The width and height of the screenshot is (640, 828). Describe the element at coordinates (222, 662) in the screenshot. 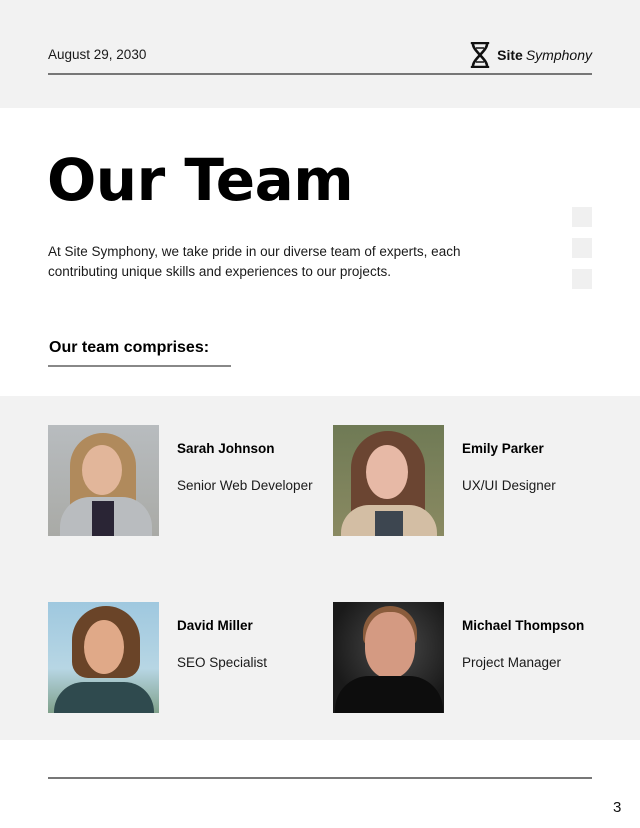

I see `member-role: SEO Specialist` at that location.